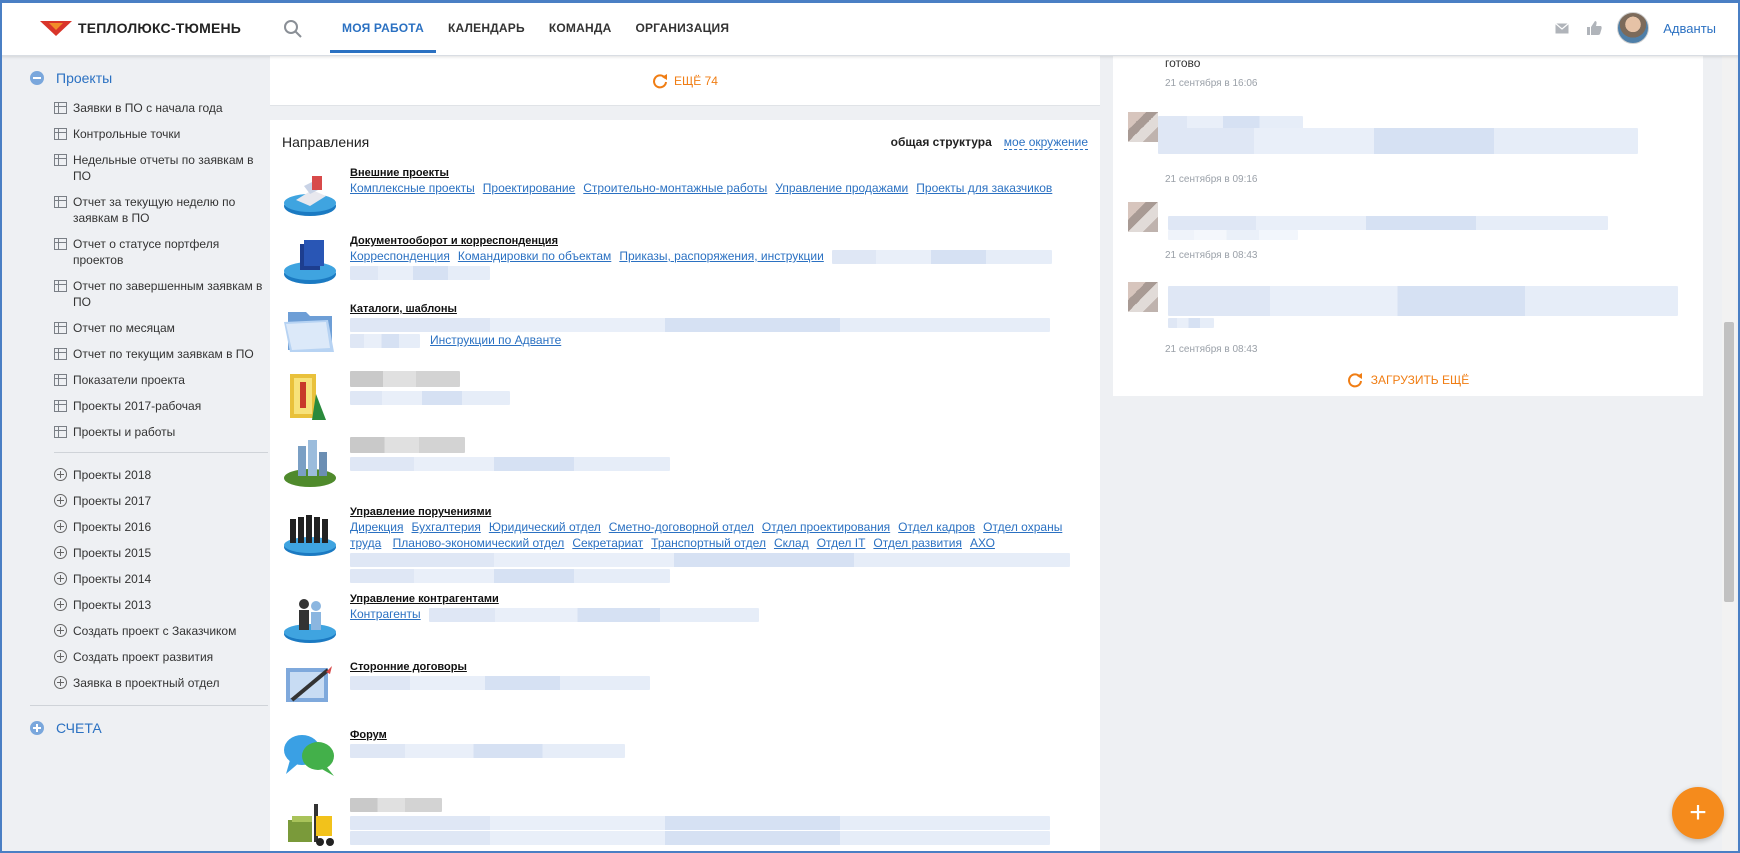  What do you see at coordinates (161, 353) in the screenshot?
I see `sidebar-item: Отчет по текущим заявкам в ПО` at bounding box center [161, 353].